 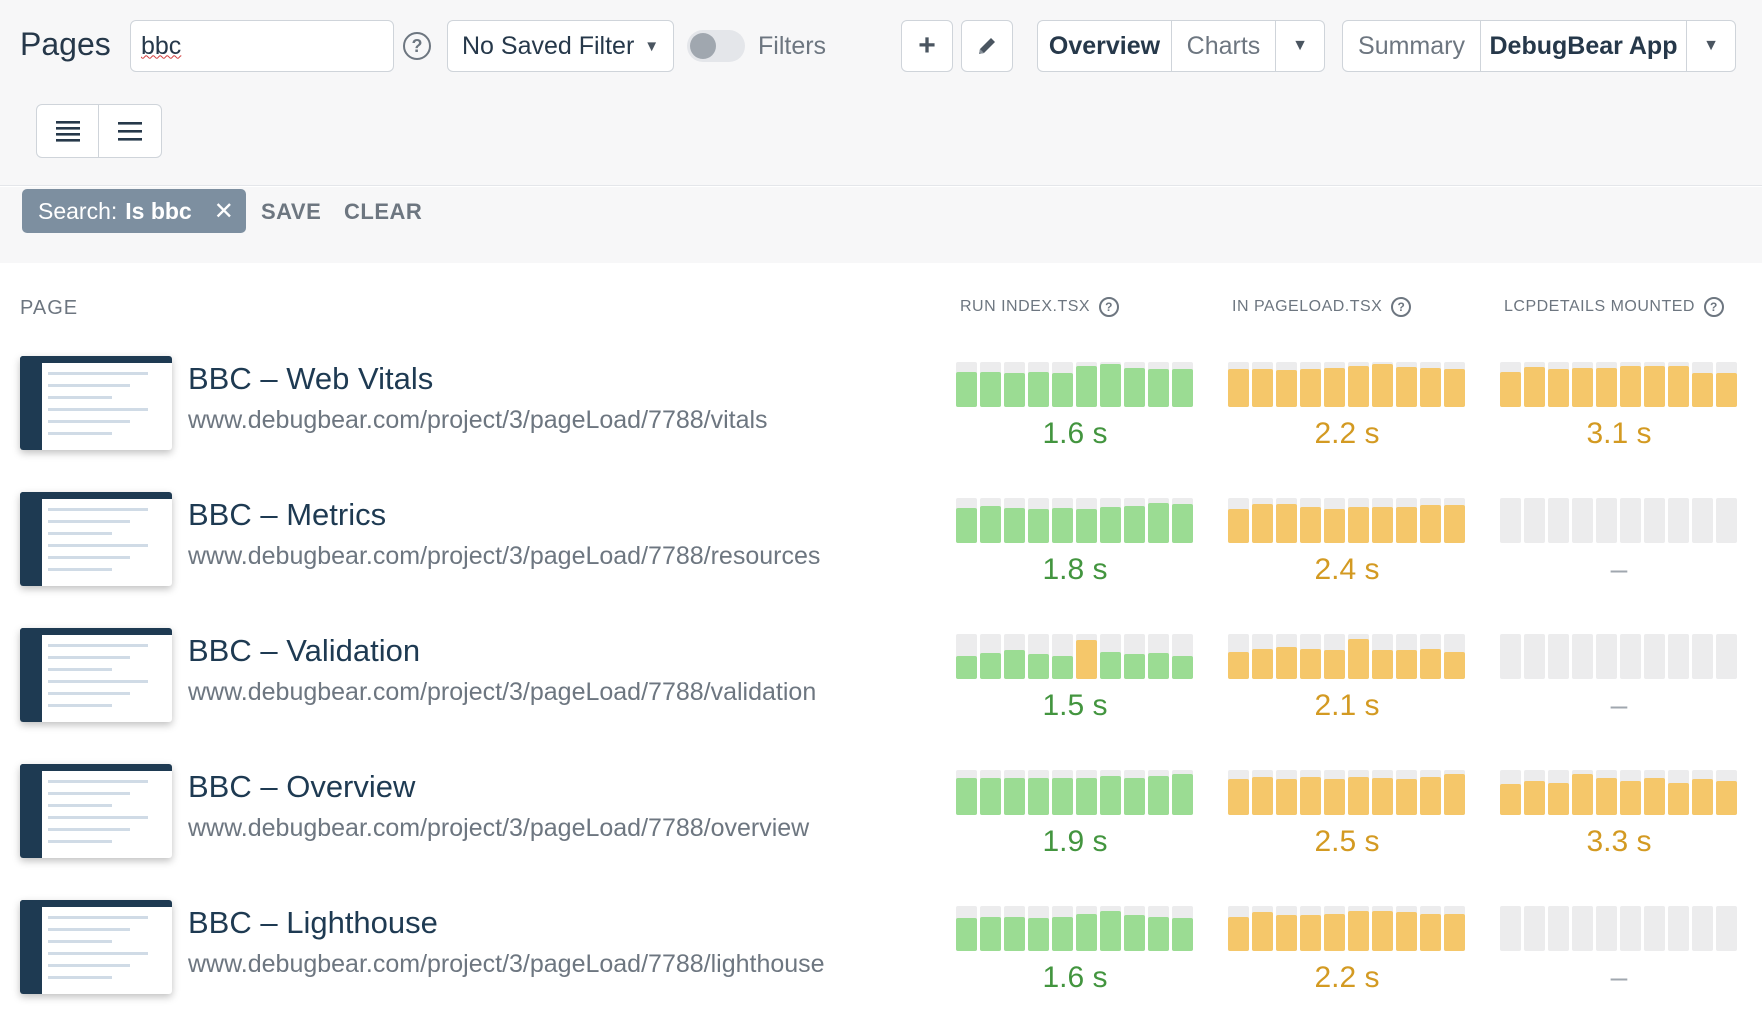 What do you see at coordinates (313, 923) in the screenshot?
I see `page-name-link: BBC – Lighthouse` at bounding box center [313, 923].